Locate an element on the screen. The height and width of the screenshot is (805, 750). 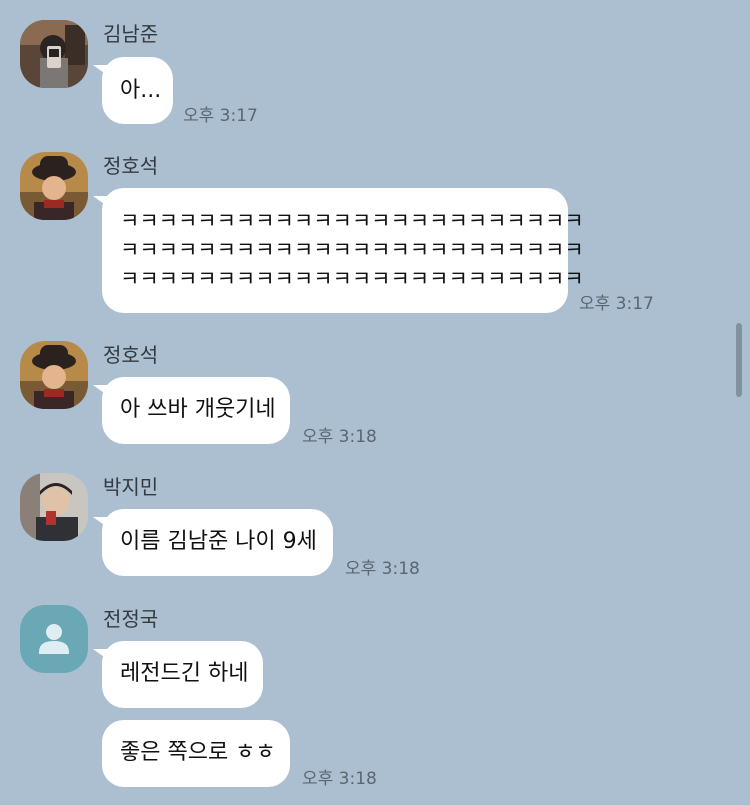
message-bubble: 아 쓰바 개웃기네 is located at coordinates (191, 410).